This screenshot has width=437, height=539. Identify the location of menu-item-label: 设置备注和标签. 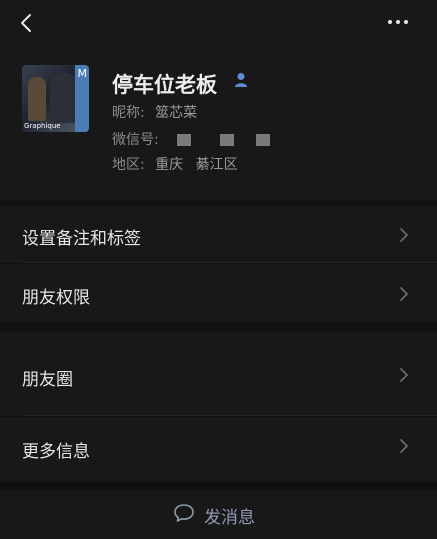
(81, 239).